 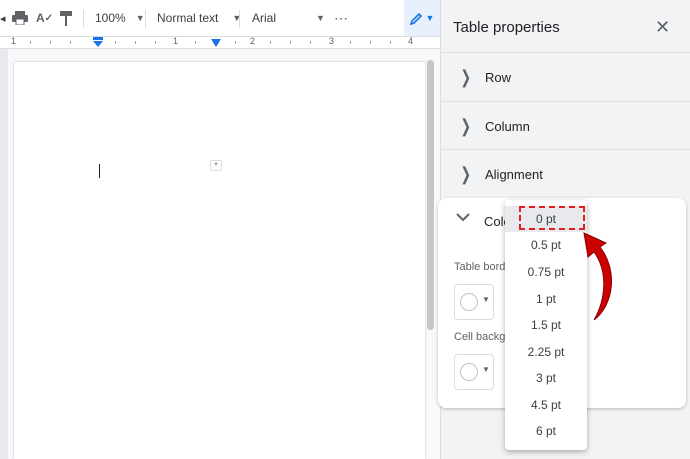 What do you see at coordinates (565, 125) in the screenshot?
I see `section-column: ❯ Column` at bounding box center [565, 125].